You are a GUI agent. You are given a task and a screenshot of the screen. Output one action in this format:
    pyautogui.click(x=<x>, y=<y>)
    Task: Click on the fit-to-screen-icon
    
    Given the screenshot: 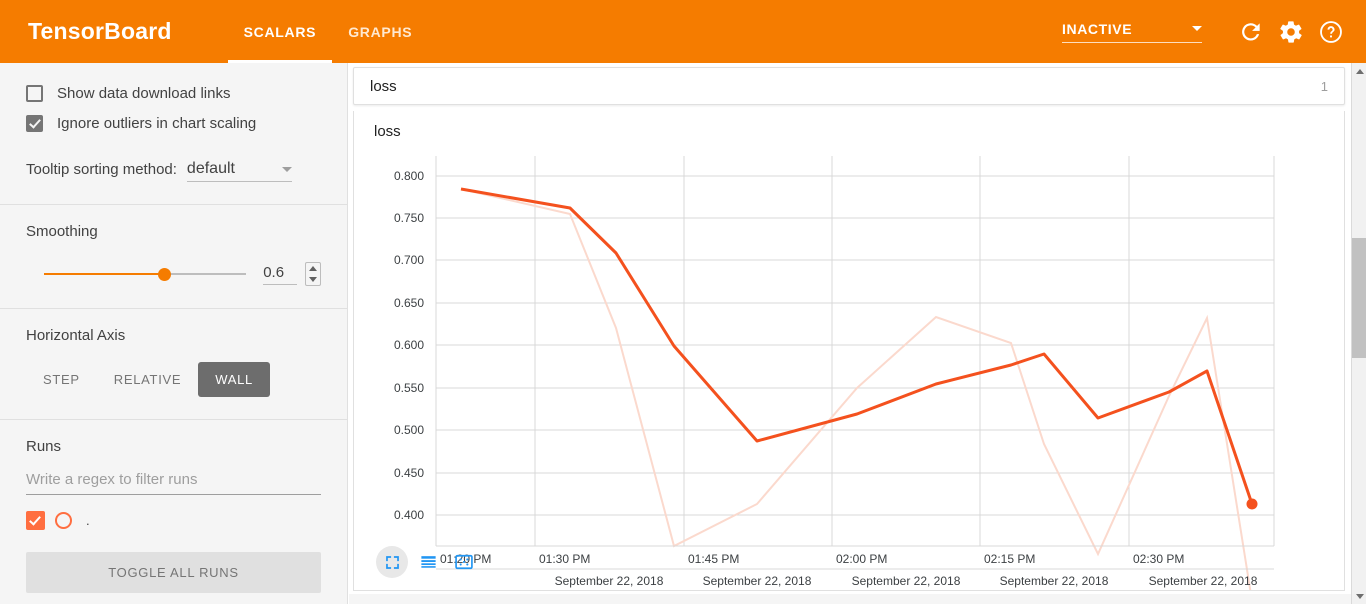 What is the action you would take?
    pyautogui.click(x=464, y=562)
    